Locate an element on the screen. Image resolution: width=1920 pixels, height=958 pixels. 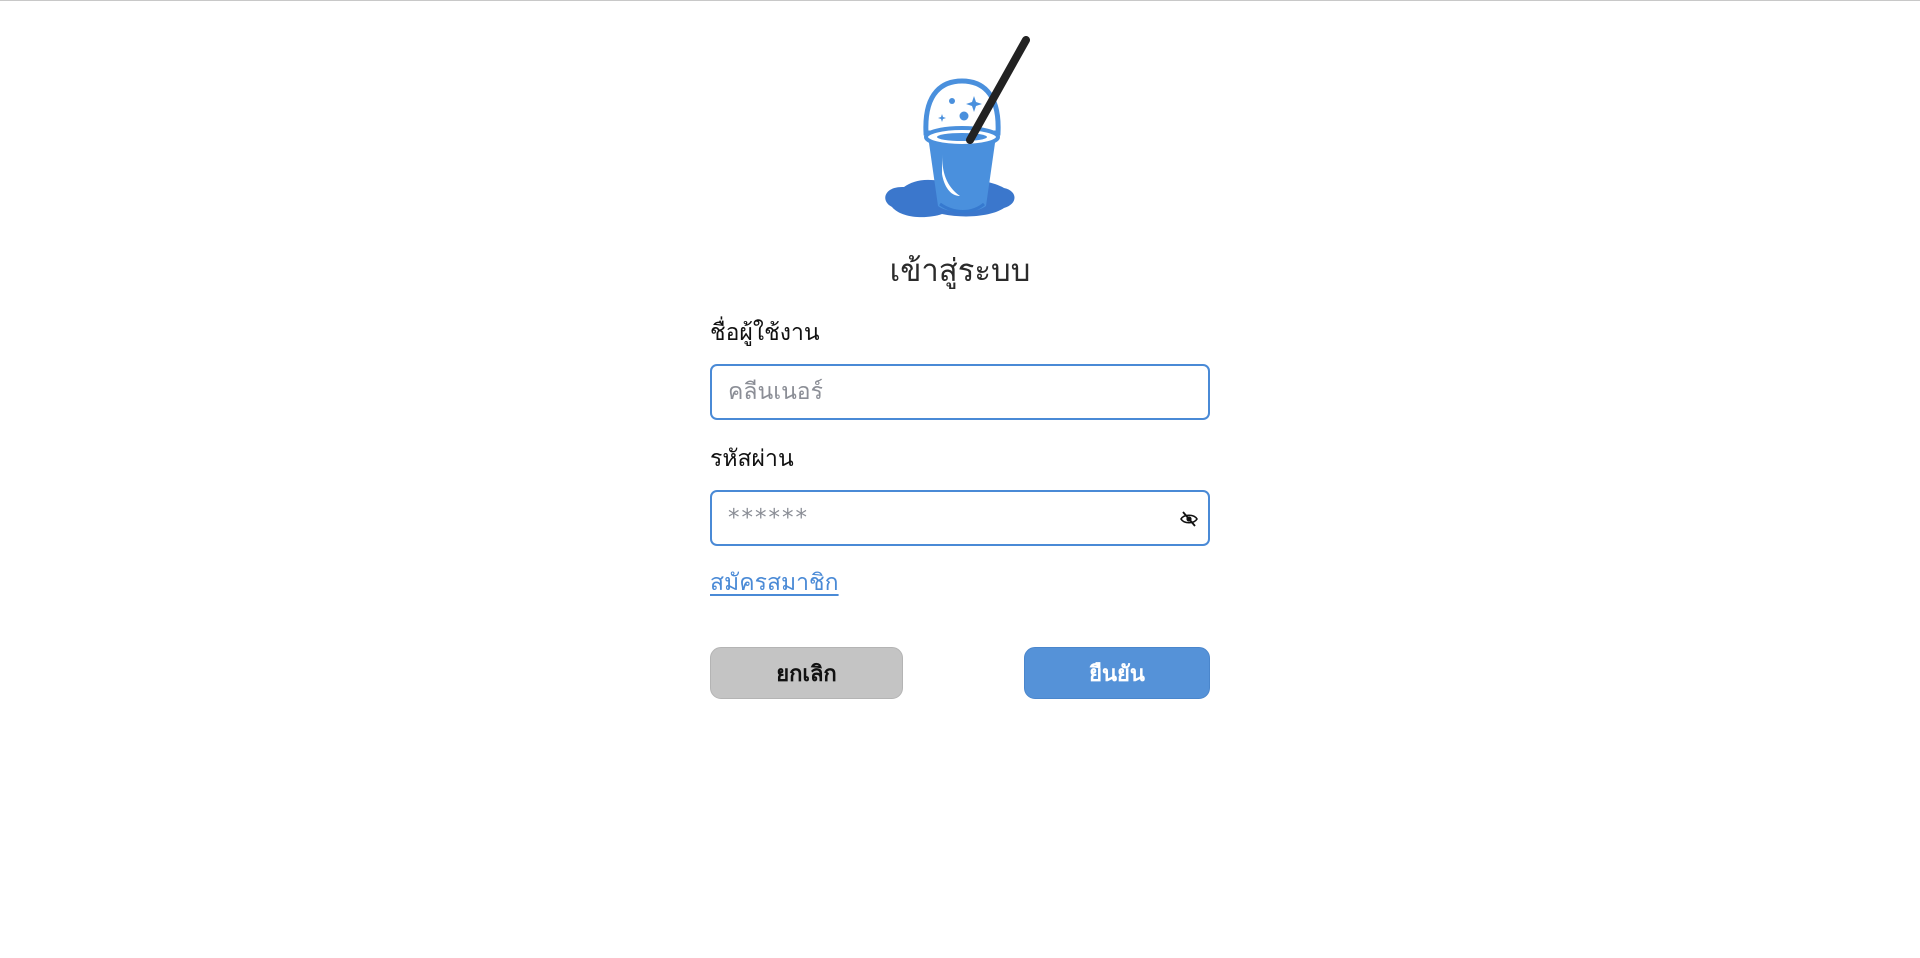
username-label: ชื่อผู้ใช้งาน is located at coordinates (765, 333).